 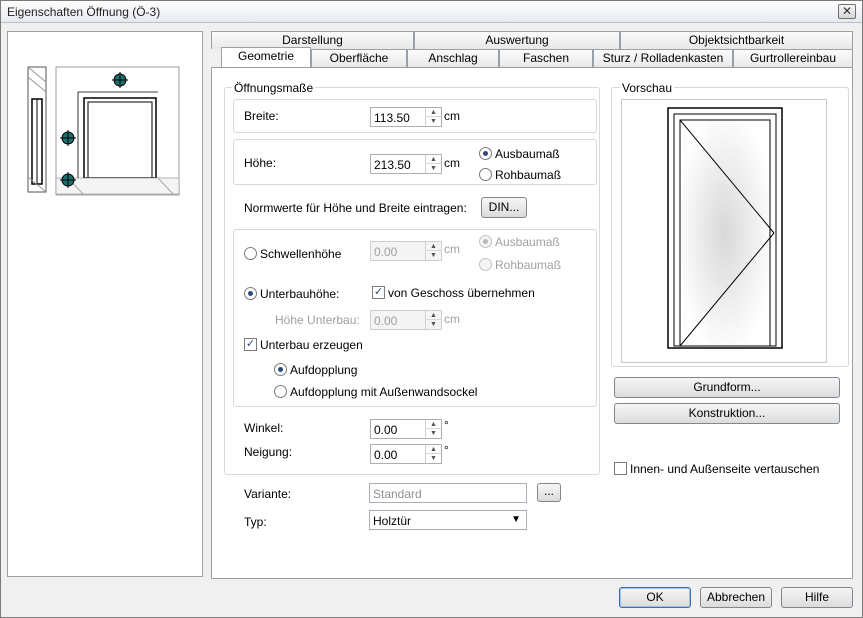 What do you see at coordinates (103, 131) in the screenshot?
I see `opening-sketch` at bounding box center [103, 131].